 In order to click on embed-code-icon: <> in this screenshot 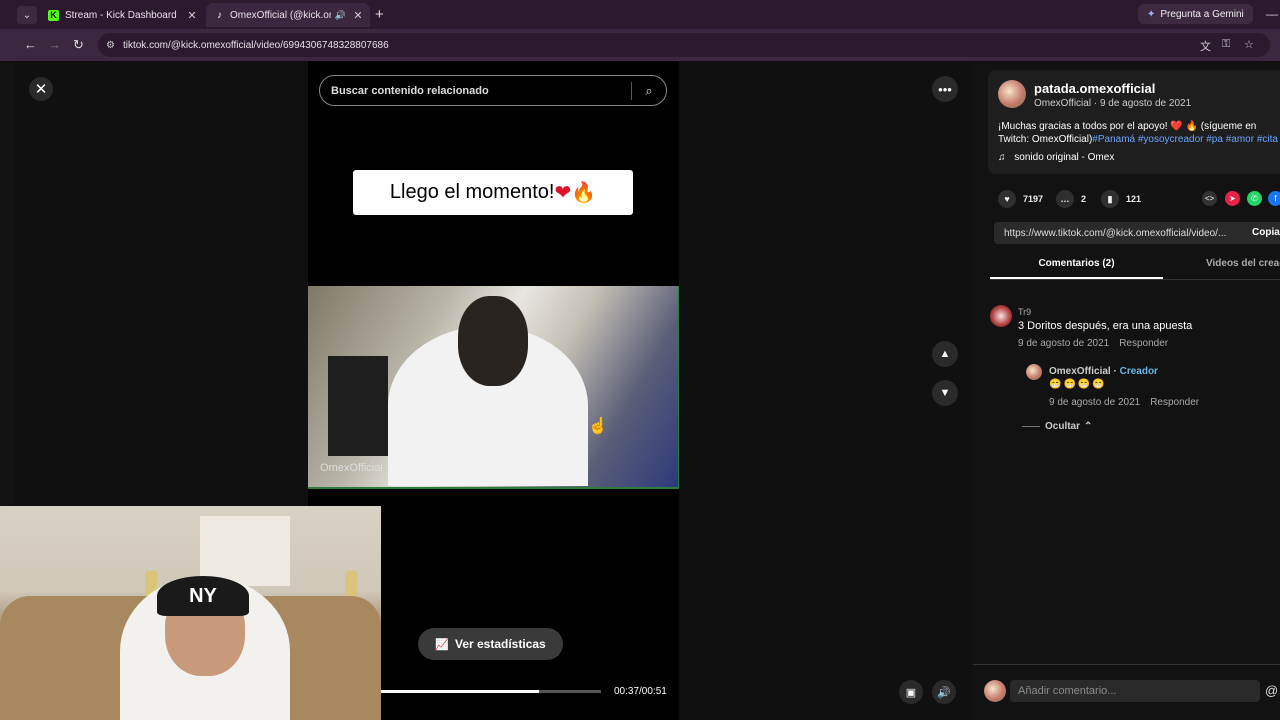, I will do `click(1209, 198)`.